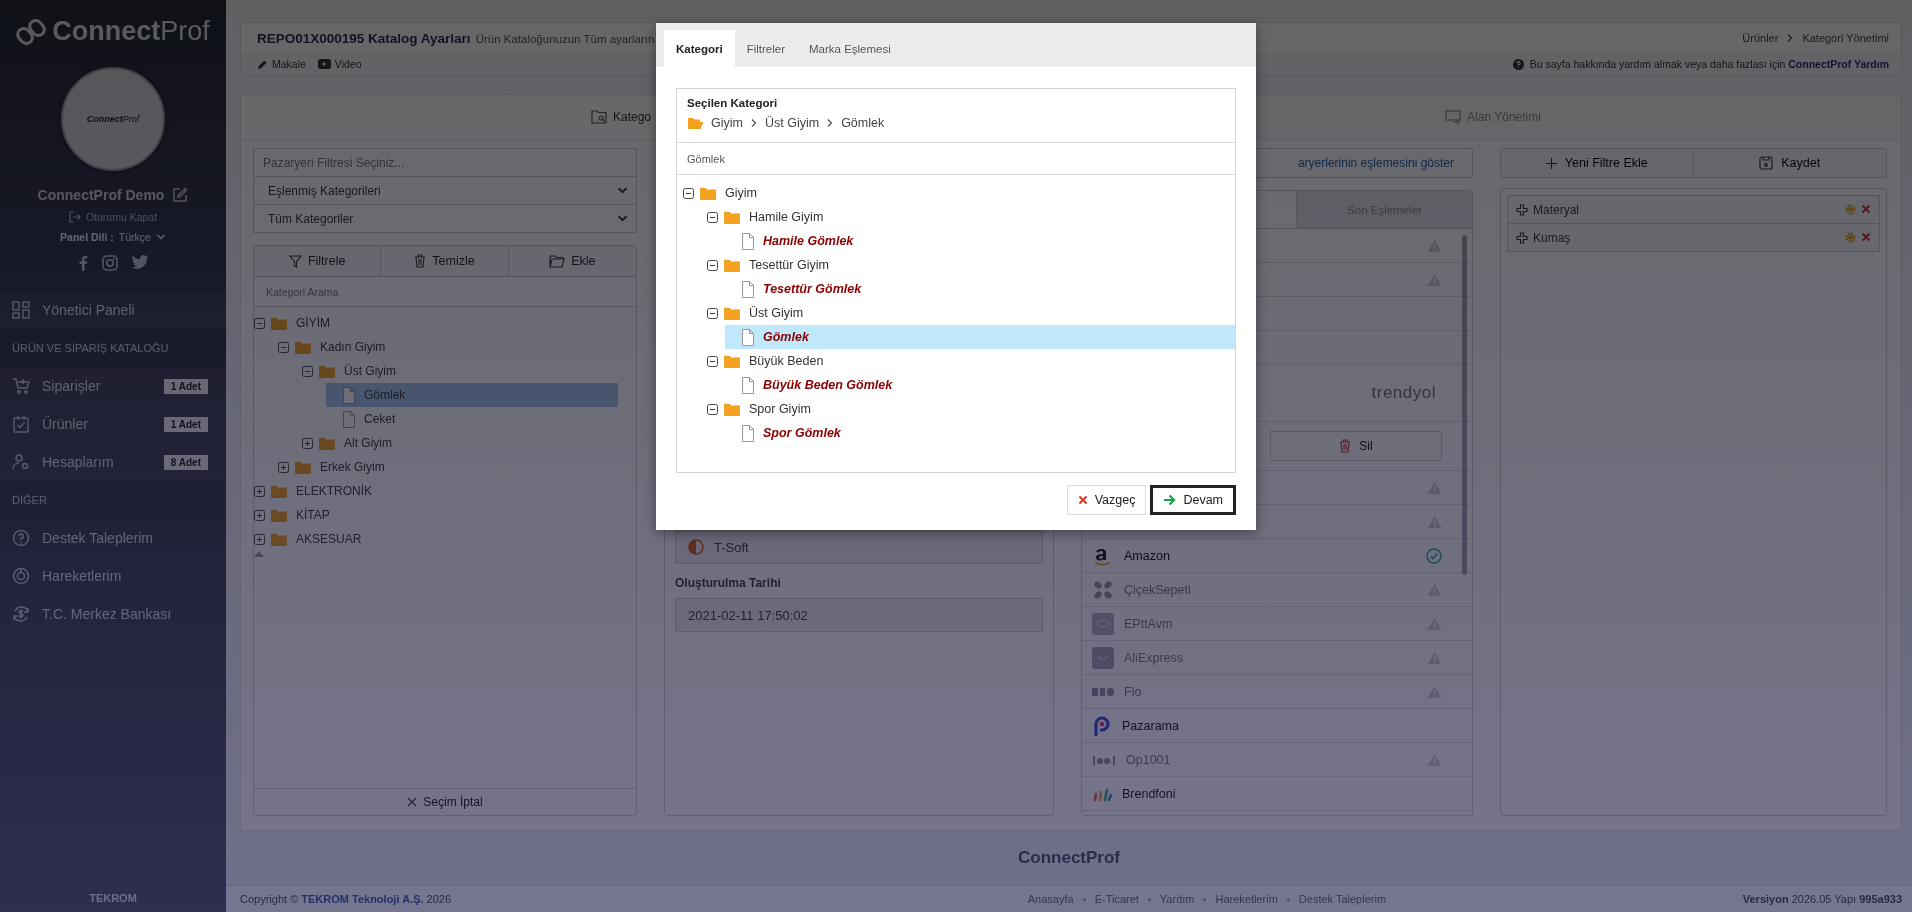 This screenshot has height=912, width=1912. I want to click on marketplace-name: EPttAvm, so click(1148, 623).